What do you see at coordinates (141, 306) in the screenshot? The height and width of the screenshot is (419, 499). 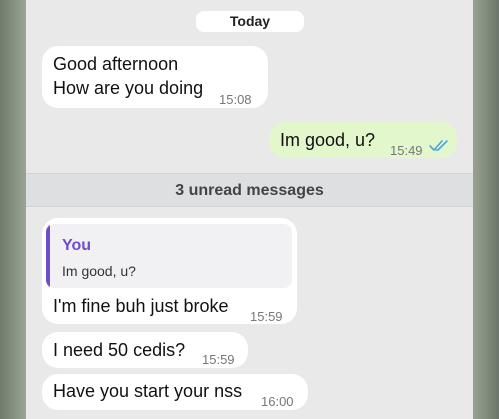 I see `message-text: I'm fine buh just broke` at bounding box center [141, 306].